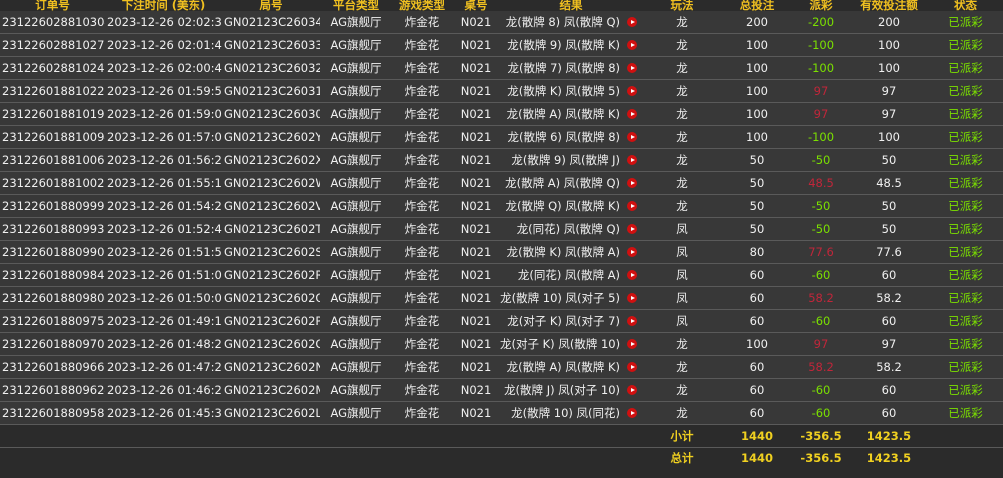 This screenshot has height=478, width=1003. Describe the element at coordinates (52, 91) in the screenshot. I see `order-id: 231226018810220` at that location.